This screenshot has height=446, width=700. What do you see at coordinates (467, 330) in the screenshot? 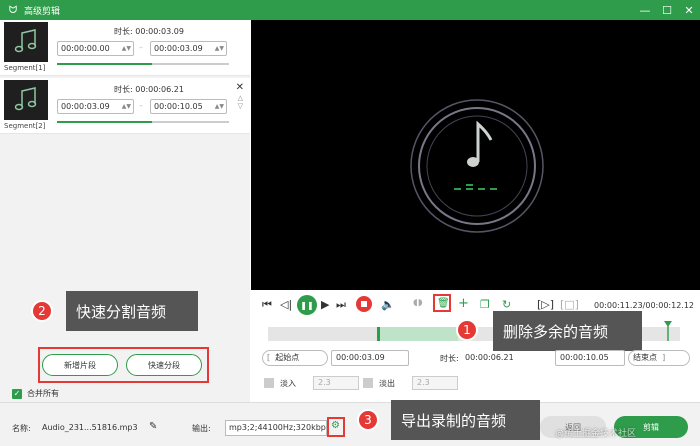
I see `callout-badge-1: 1` at bounding box center [467, 330].